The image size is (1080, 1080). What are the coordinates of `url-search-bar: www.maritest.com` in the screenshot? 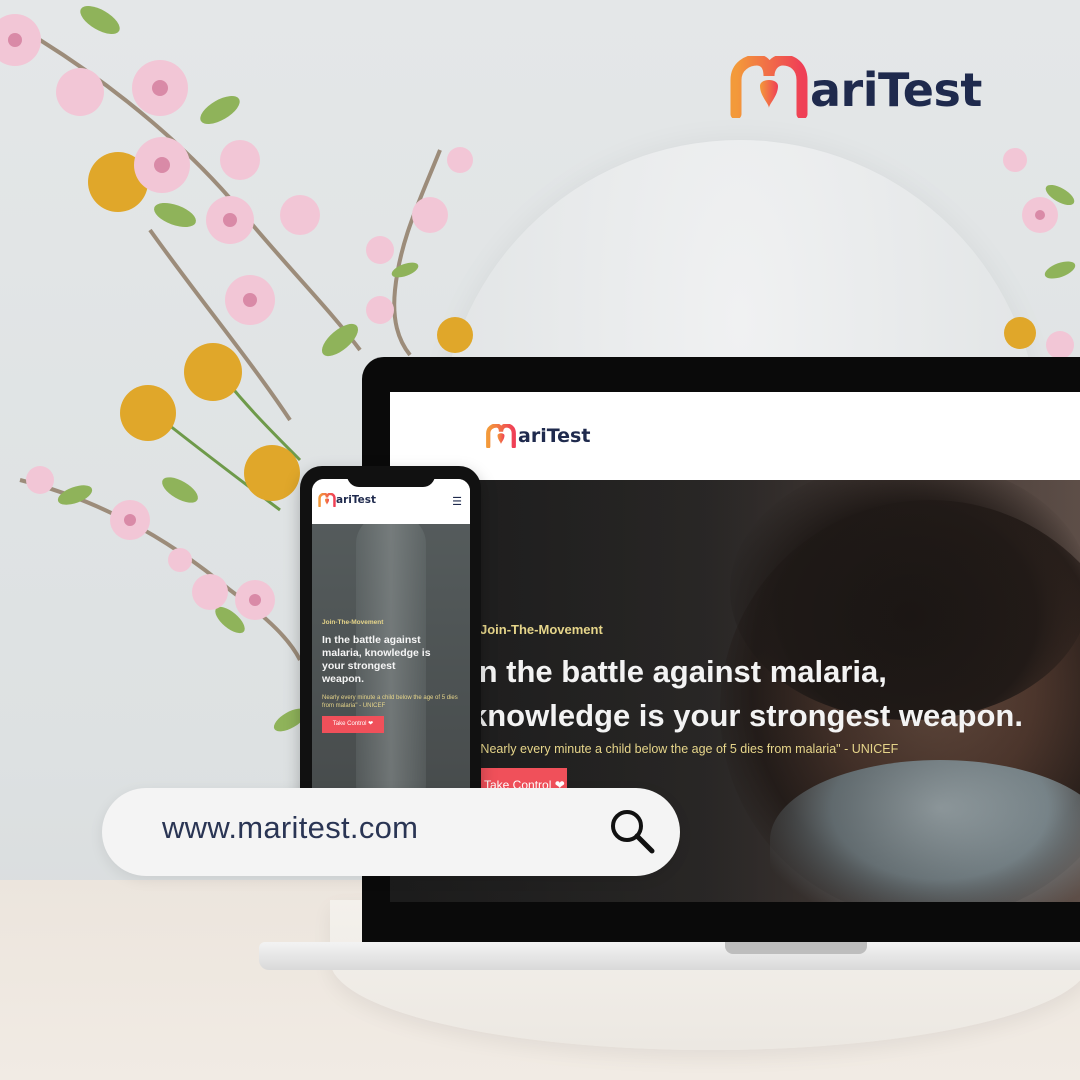 It's located at (391, 832).